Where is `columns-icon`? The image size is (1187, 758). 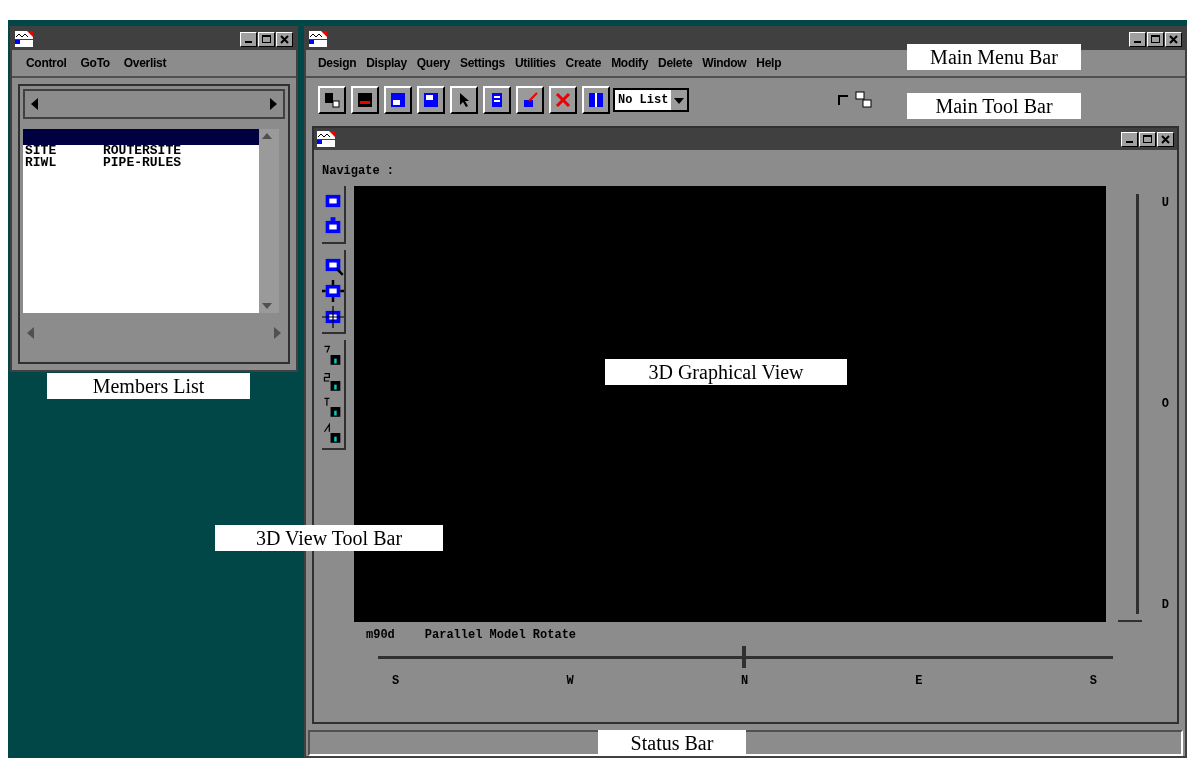 columns-icon is located at coordinates (596, 100).